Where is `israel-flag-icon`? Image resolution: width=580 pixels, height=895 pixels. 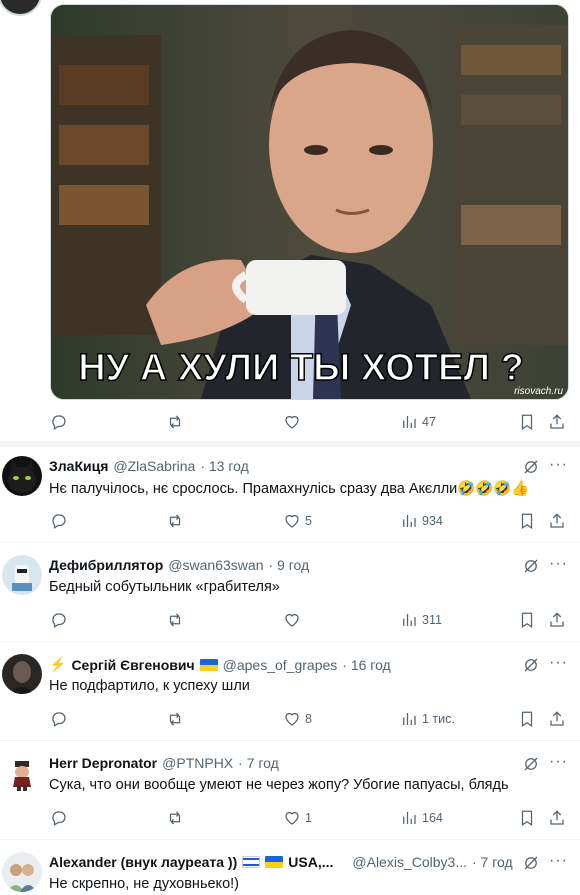 israel-flag-icon is located at coordinates (251, 862).